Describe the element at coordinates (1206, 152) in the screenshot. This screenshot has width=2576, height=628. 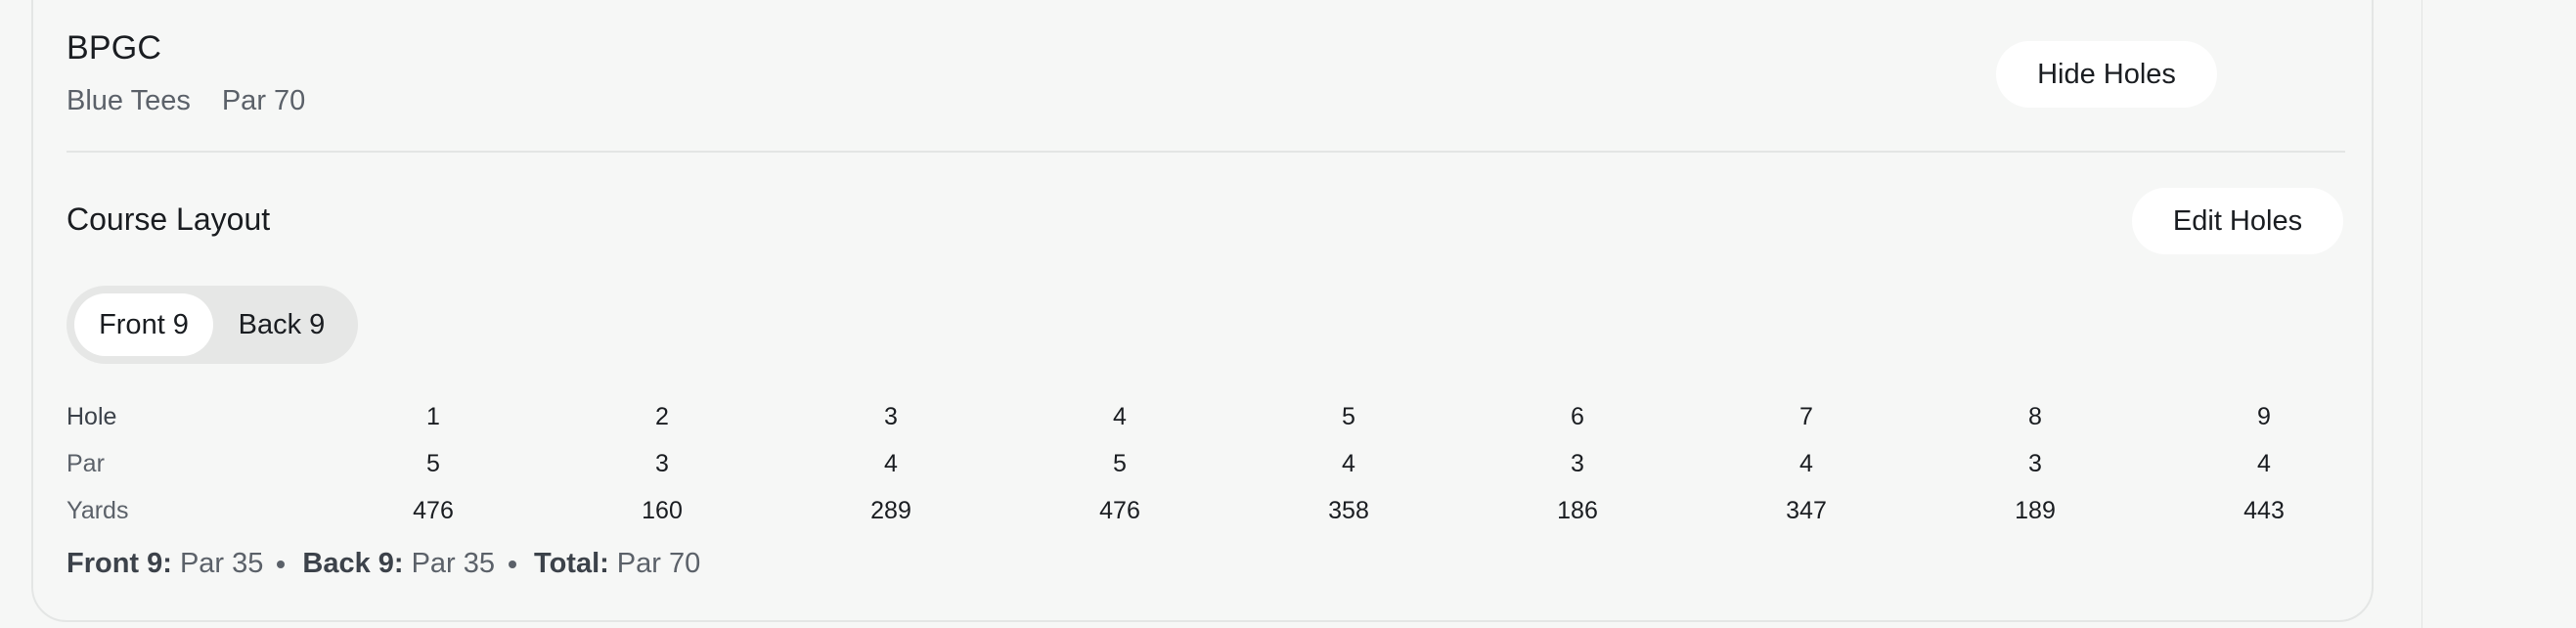
I see `divider` at that location.